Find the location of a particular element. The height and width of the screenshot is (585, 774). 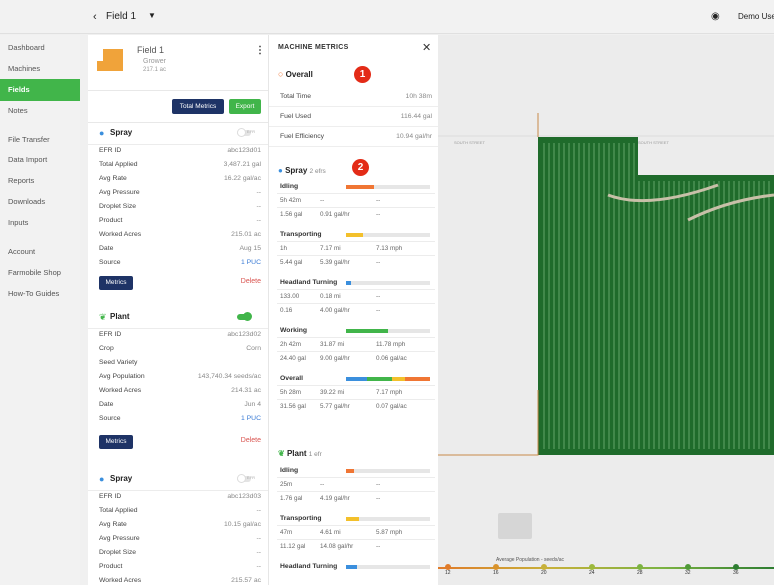

block-value: 0.06 gal/ac is located at coordinates (391, 358).